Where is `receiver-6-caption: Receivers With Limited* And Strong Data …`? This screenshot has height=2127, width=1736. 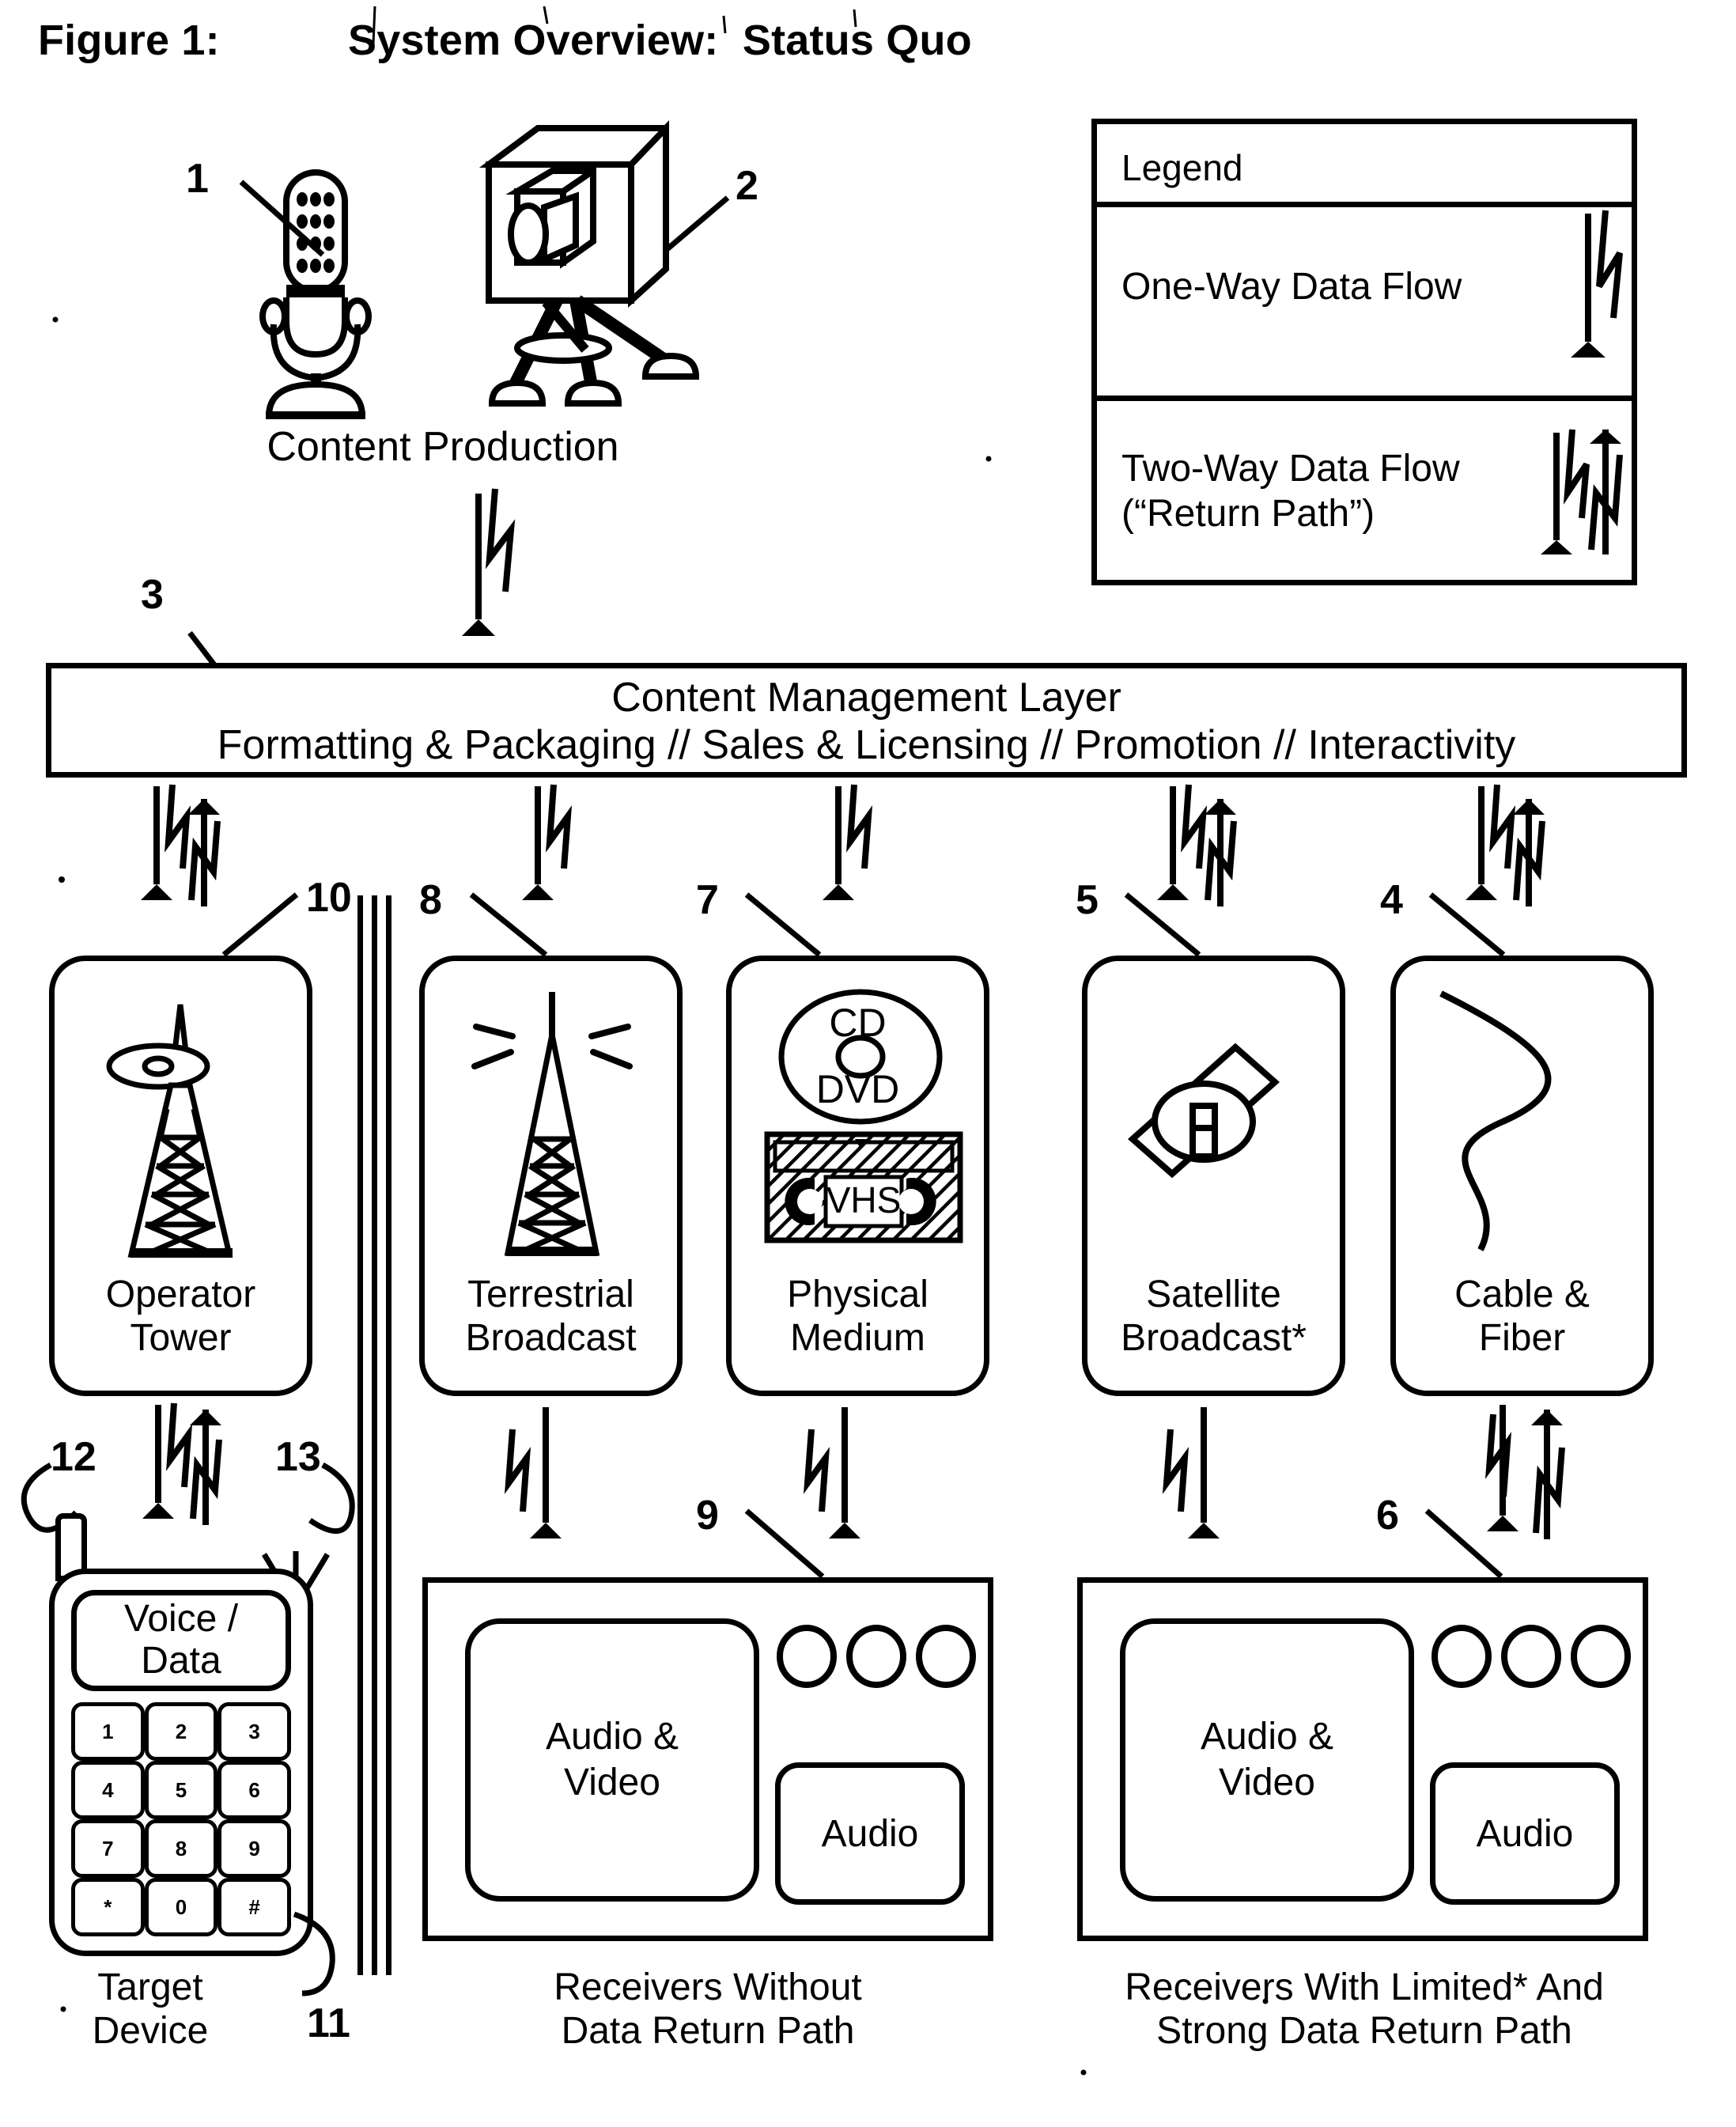 receiver-6-caption: Receivers With Limited* And Strong Data … is located at coordinates (1365, 2009).